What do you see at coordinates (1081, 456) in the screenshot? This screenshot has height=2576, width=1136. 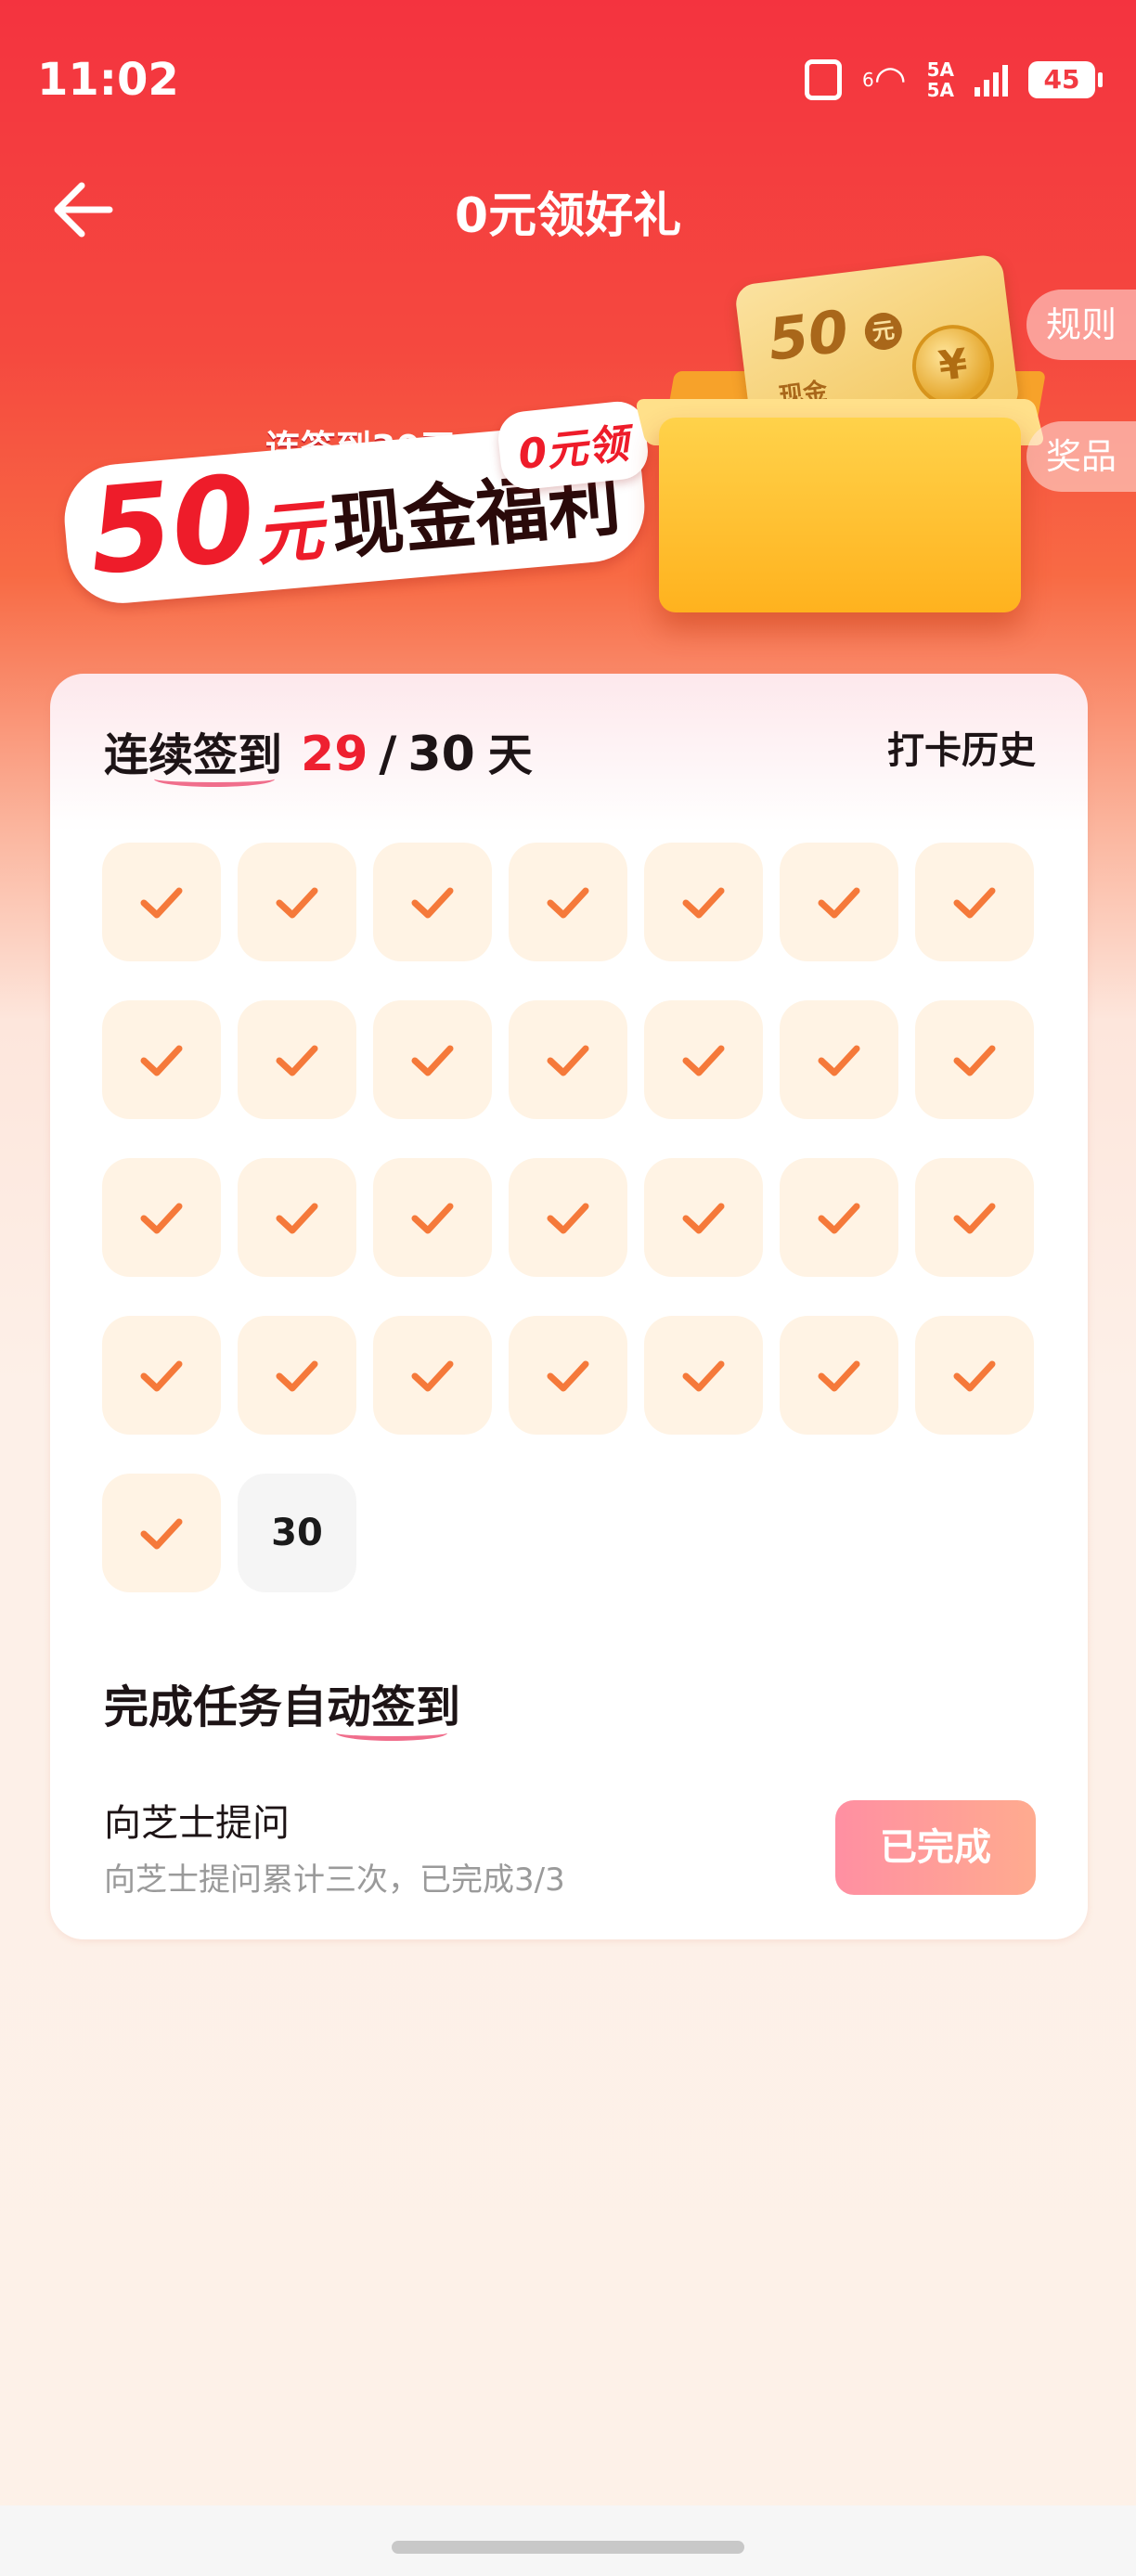 I see `prizes-tab: 奖品` at bounding box center [1081, 456].